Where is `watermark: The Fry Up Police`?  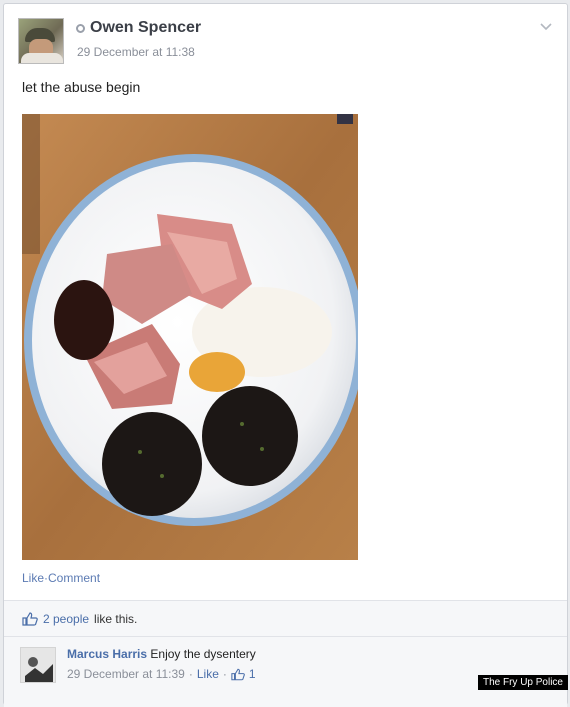
watermark: The Fry Up Police is located at coordinates (522, 682).